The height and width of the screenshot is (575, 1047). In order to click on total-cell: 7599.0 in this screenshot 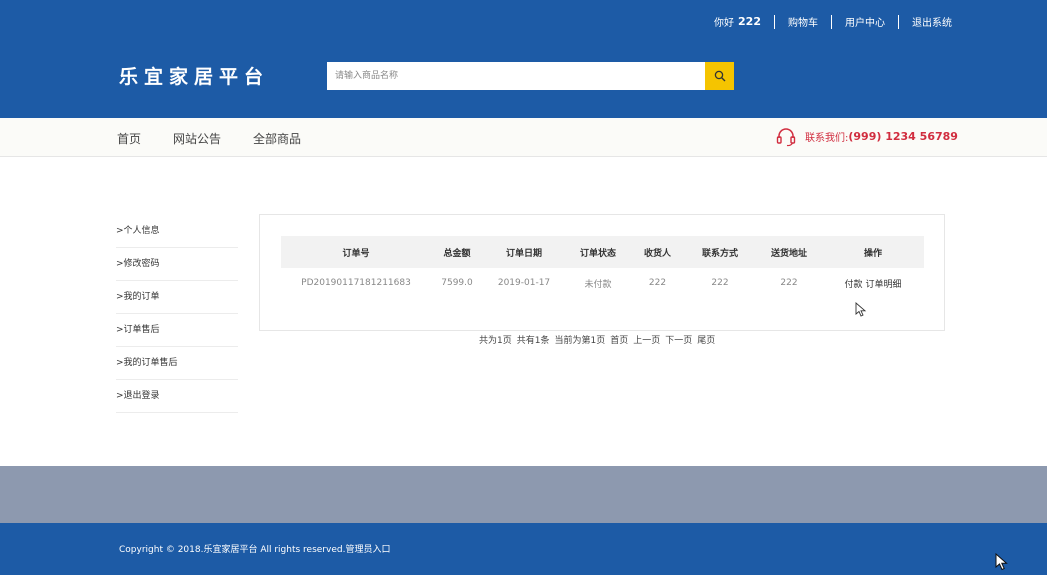, I will do `click(457, 283)`.